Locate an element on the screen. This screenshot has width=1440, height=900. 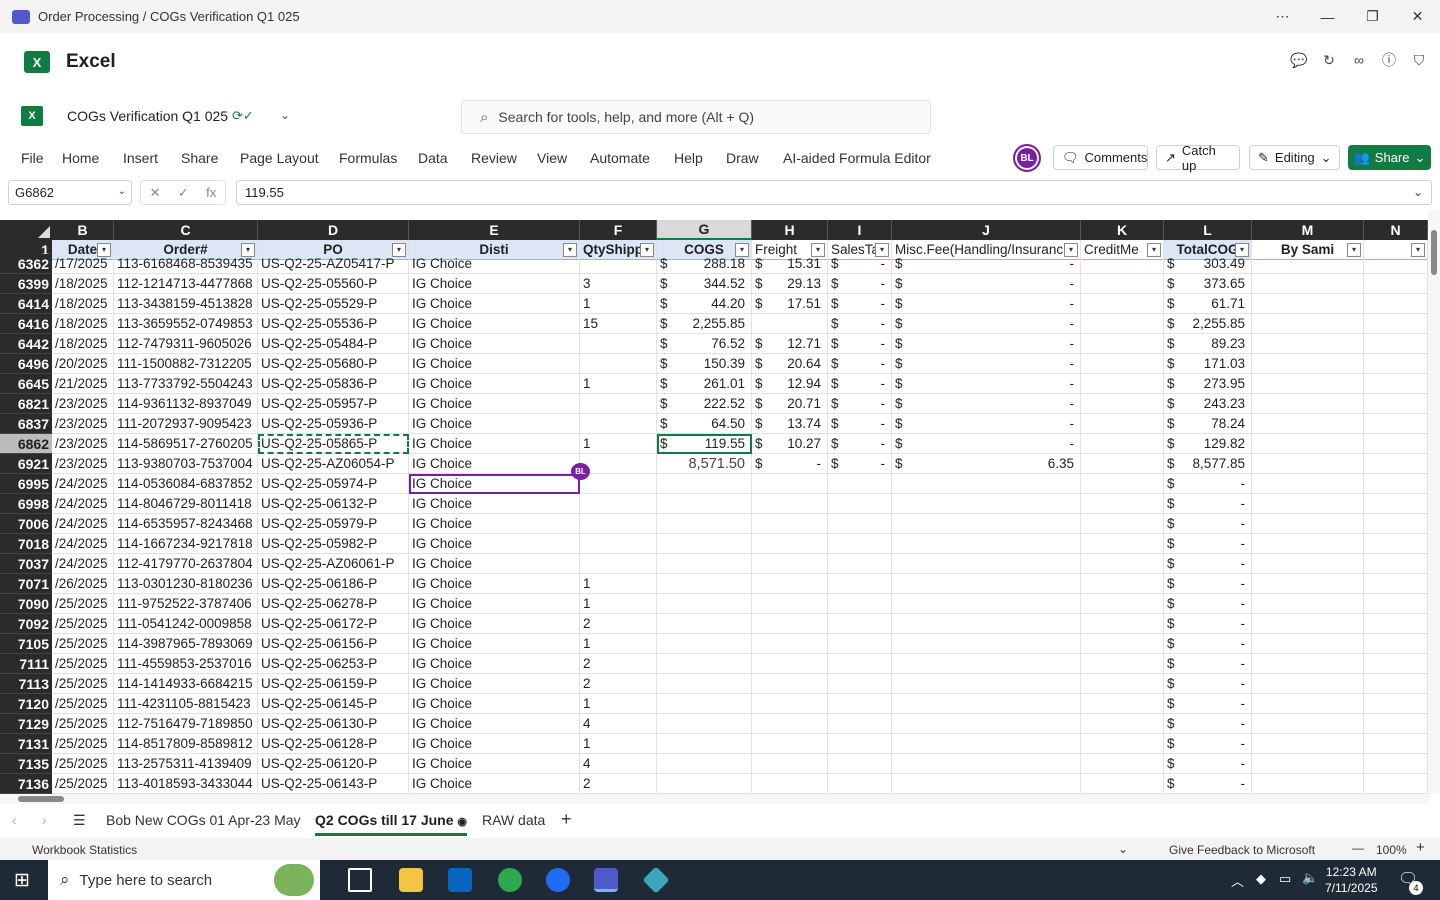
row-header: 6837 is located at coordinates (26, 424).